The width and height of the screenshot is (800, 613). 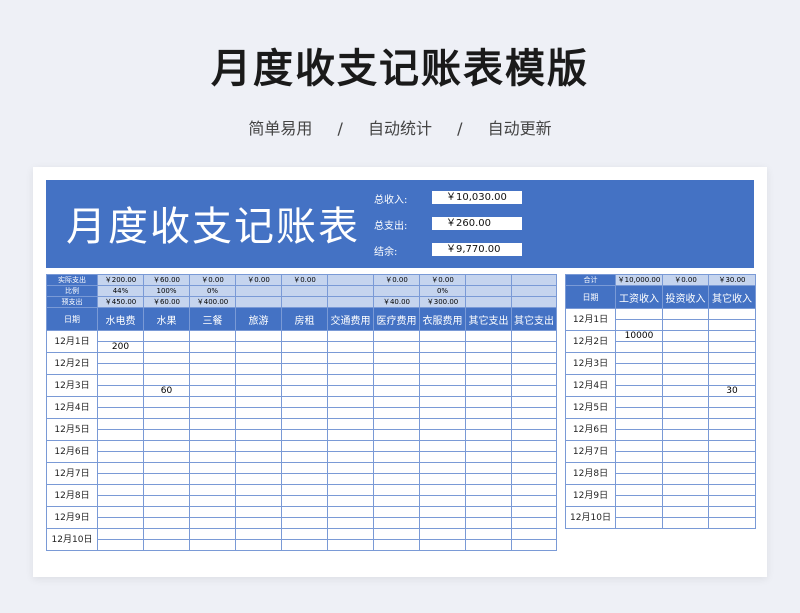 I want to click on summary-cell: ￥300.00, so click(x=442, y=302).